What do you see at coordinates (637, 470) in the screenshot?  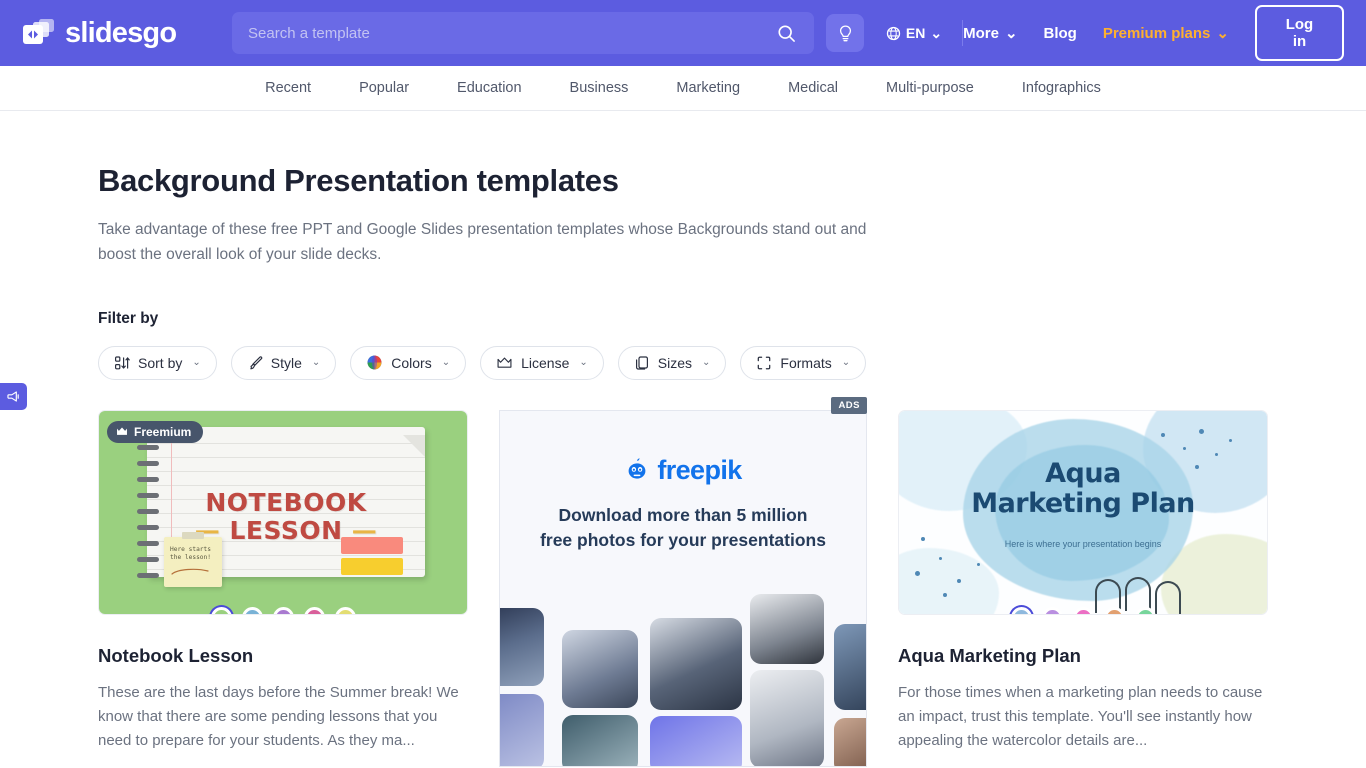 I see `freepik-logo-icon` at bounding box center [637, 470].